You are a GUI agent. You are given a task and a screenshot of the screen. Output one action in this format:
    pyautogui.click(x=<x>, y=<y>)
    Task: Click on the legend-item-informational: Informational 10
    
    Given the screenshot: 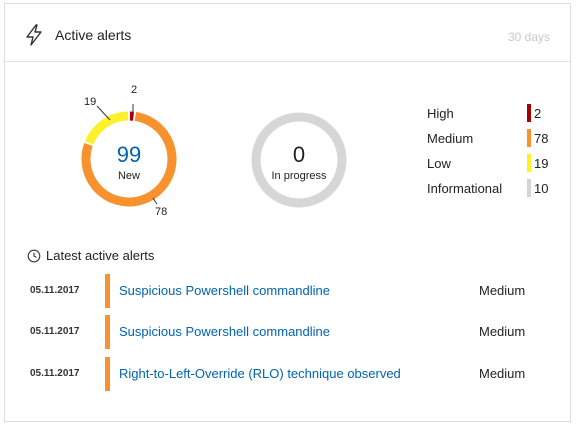 What is the action you would take?
    pyautogui.click(x=492, y=190)
    